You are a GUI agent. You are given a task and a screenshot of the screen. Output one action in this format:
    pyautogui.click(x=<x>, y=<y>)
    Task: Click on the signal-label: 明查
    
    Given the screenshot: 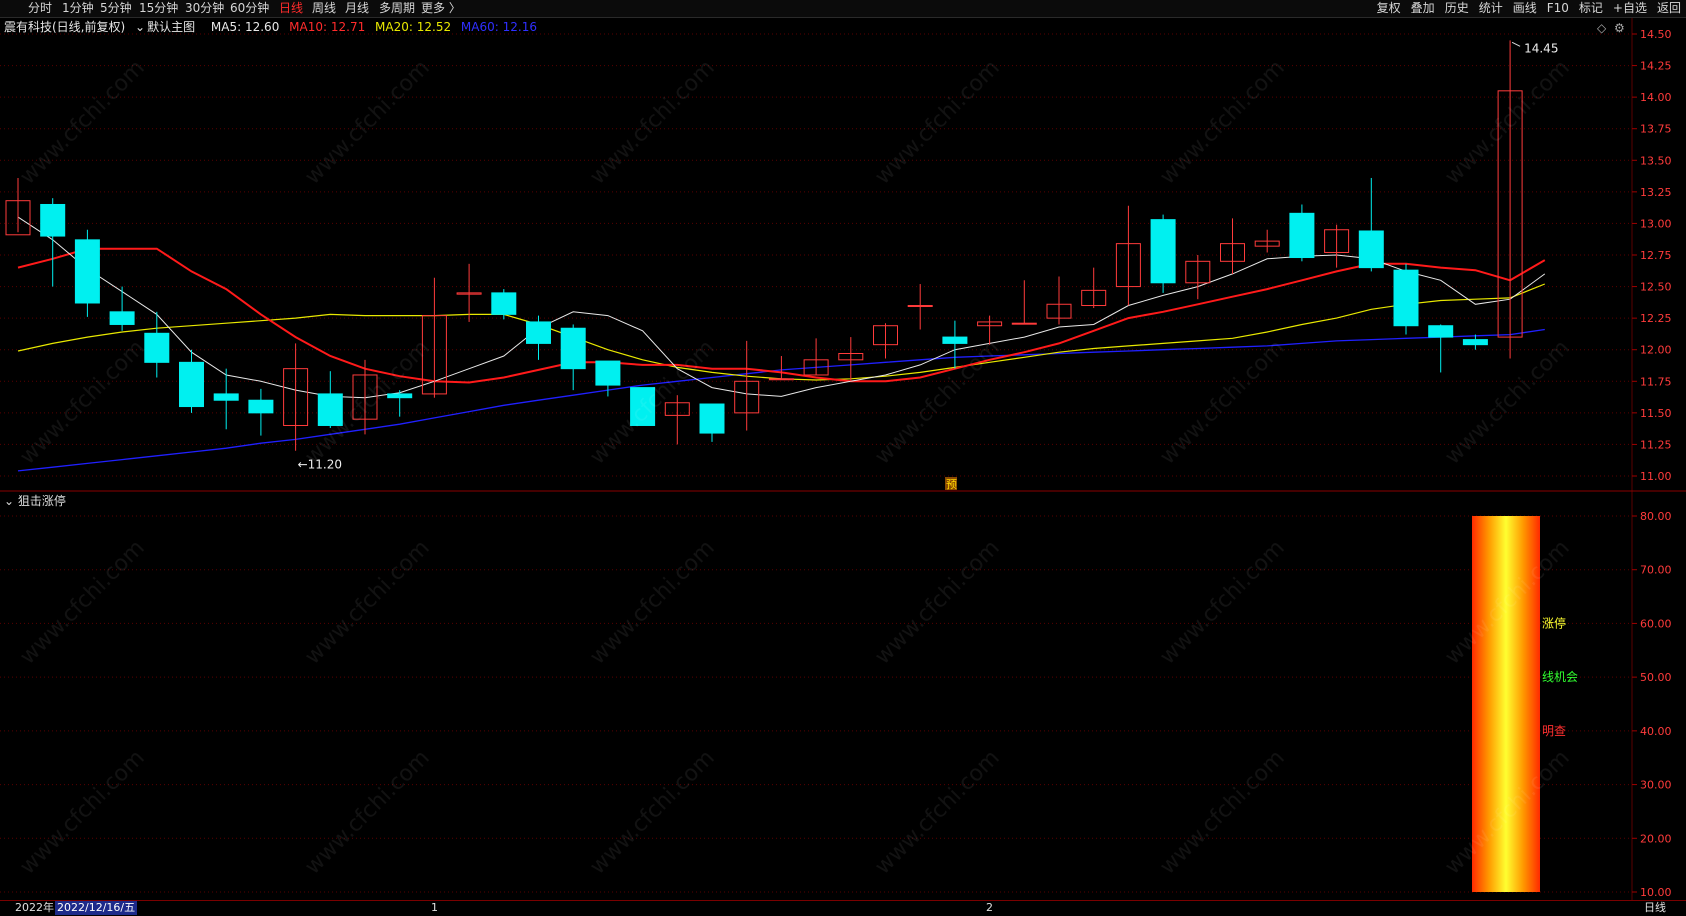 What is the action you would take?
    pyautogui.click(x=1554, y=731)
    